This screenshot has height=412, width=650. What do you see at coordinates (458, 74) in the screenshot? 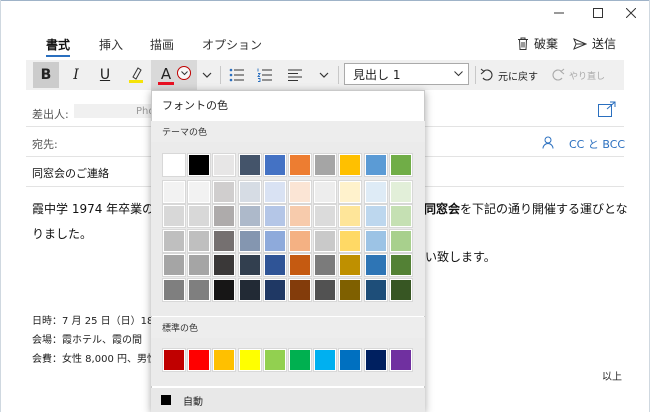
I see `chevron-down-icon` at bounding box center [458, 74].